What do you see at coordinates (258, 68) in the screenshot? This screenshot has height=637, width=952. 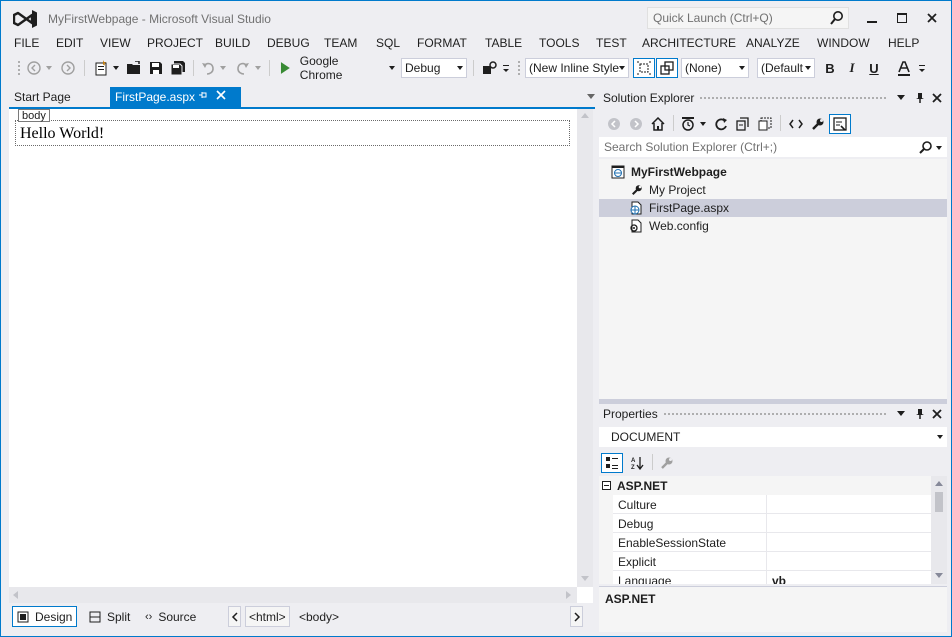 I see `redo-dropdown-arrow` at bounding box center [258, 68].